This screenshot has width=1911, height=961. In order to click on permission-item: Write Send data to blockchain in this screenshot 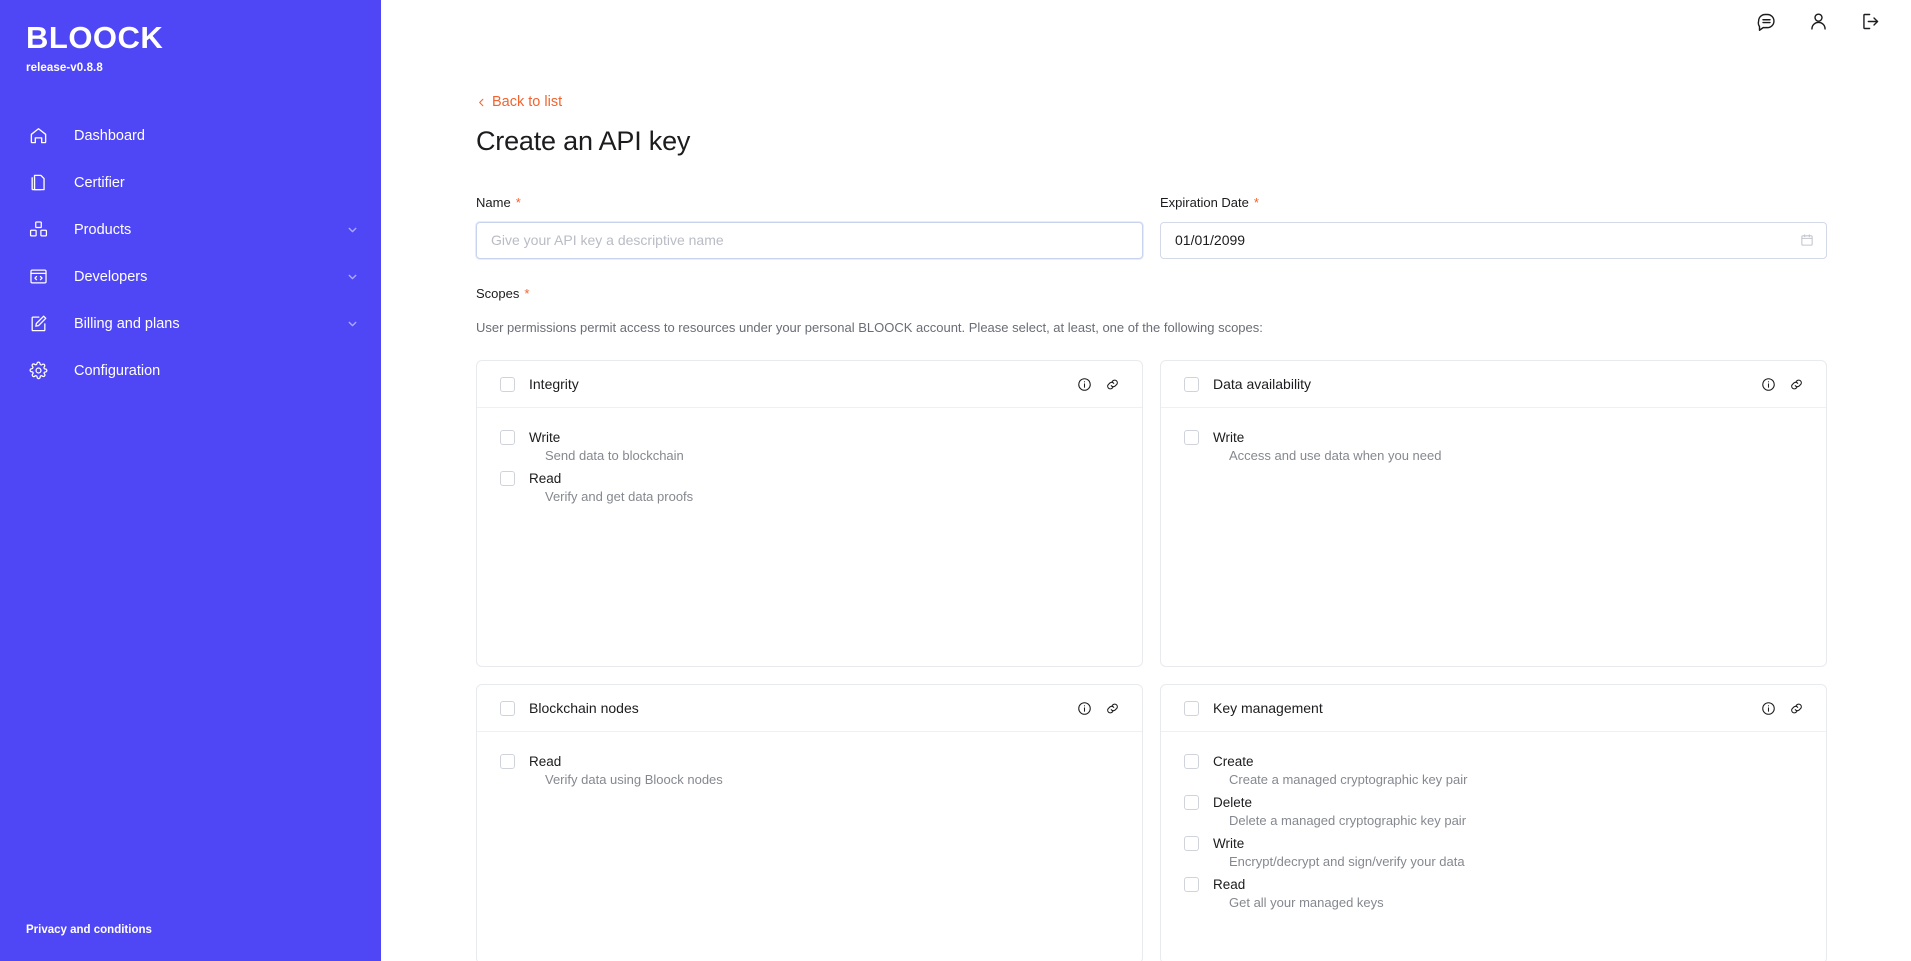, I will do `click(809, 446)`.